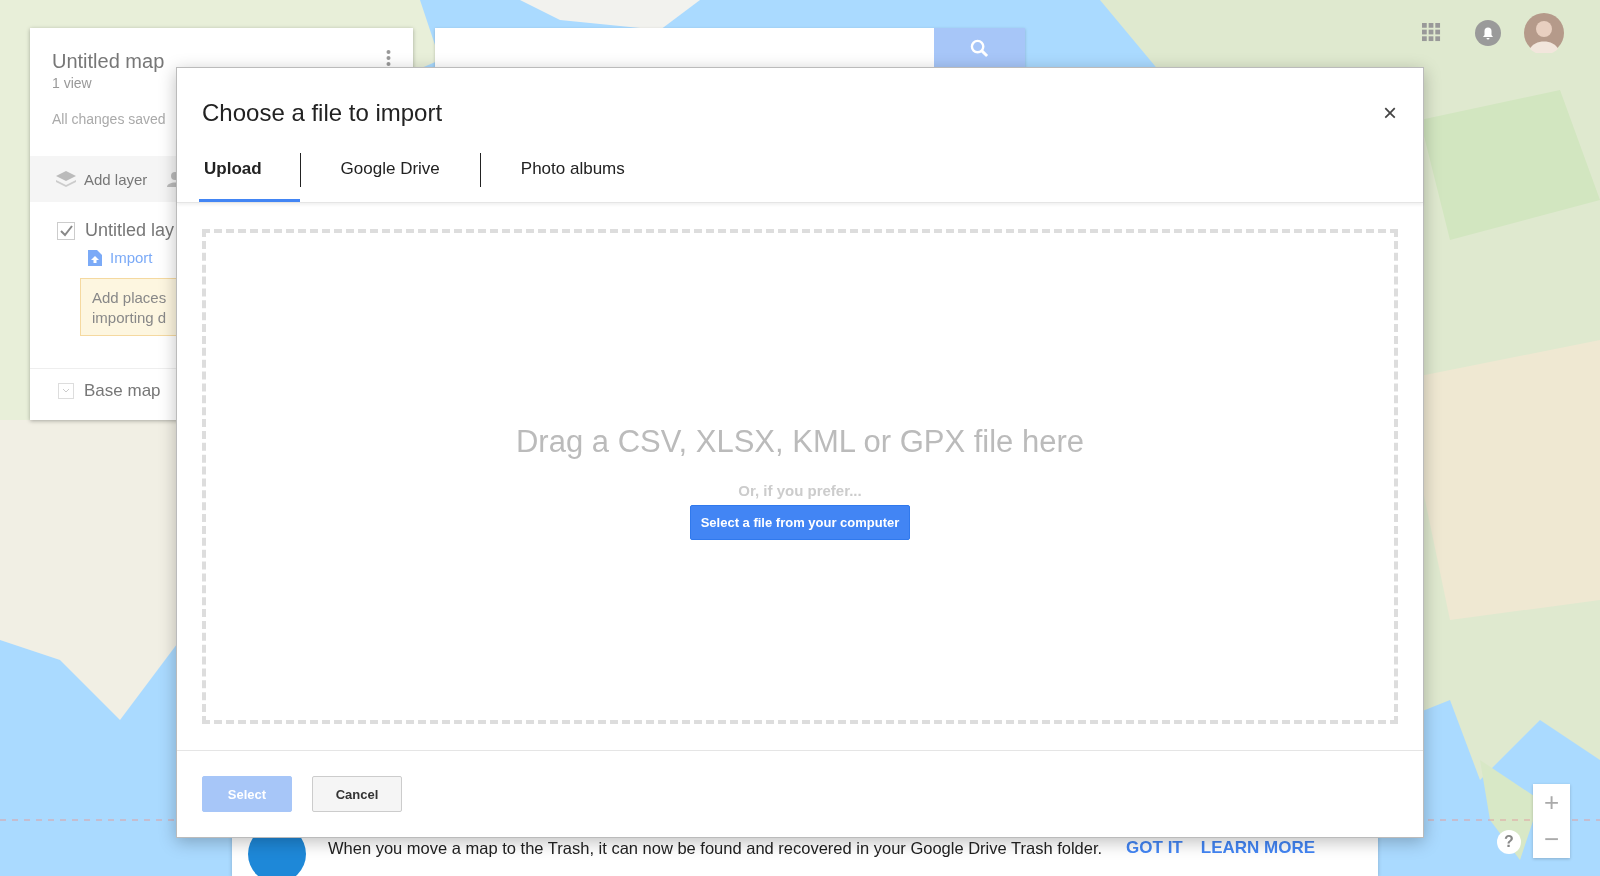 This screenshot has width=1600, height=876. Describe the element at coordinates (129, 318) in the screenshot. I see `tooltip-text: importing d` at that location.